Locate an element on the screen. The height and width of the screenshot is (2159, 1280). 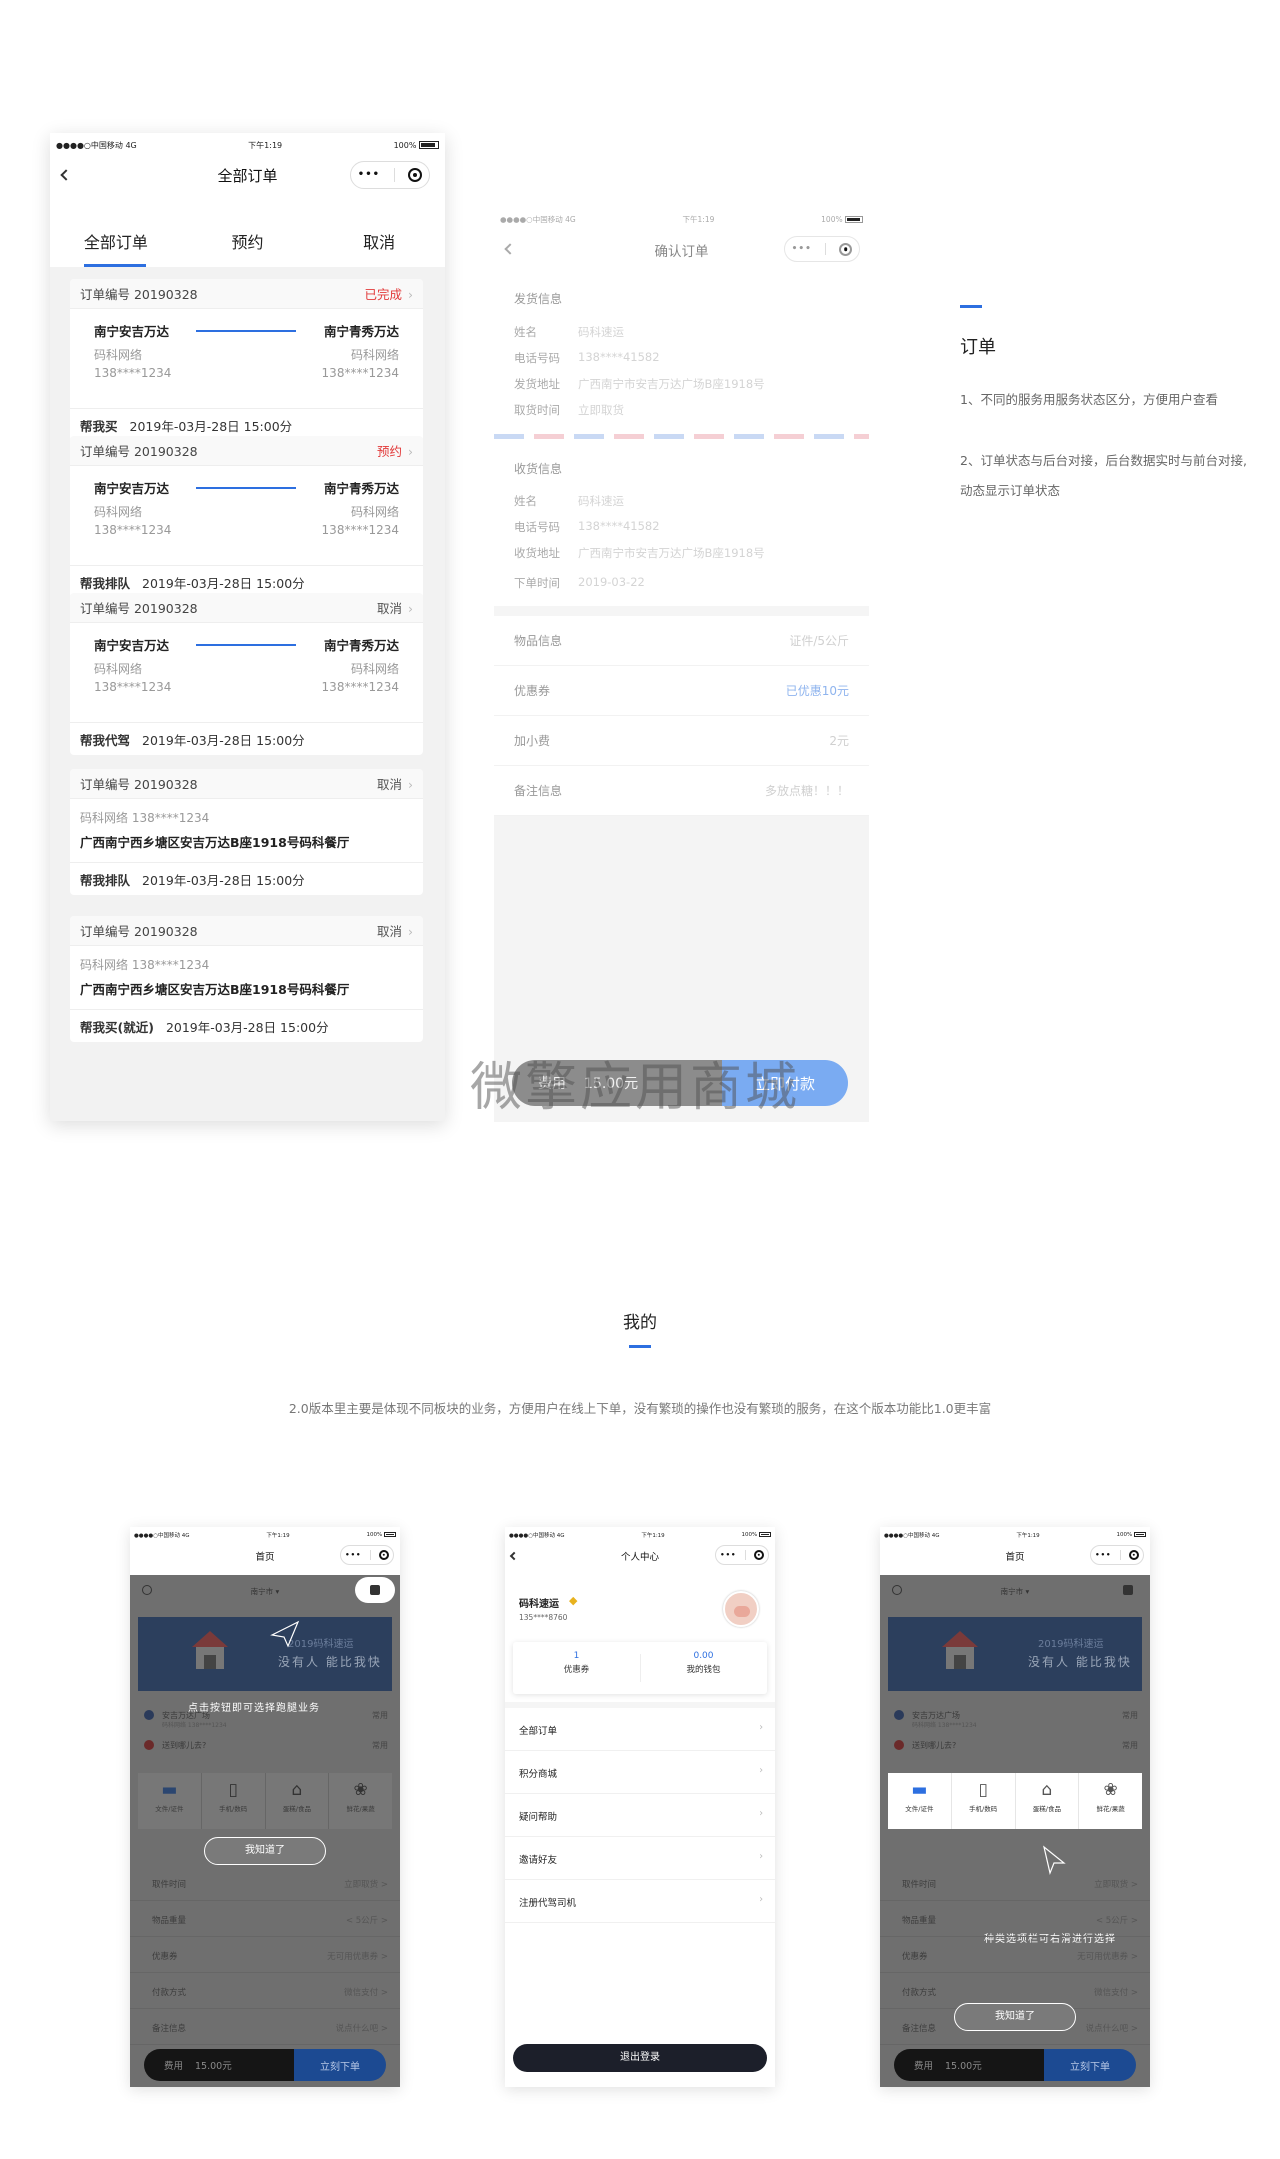
paper-plane-icon is located at coordinates (285, 1634).